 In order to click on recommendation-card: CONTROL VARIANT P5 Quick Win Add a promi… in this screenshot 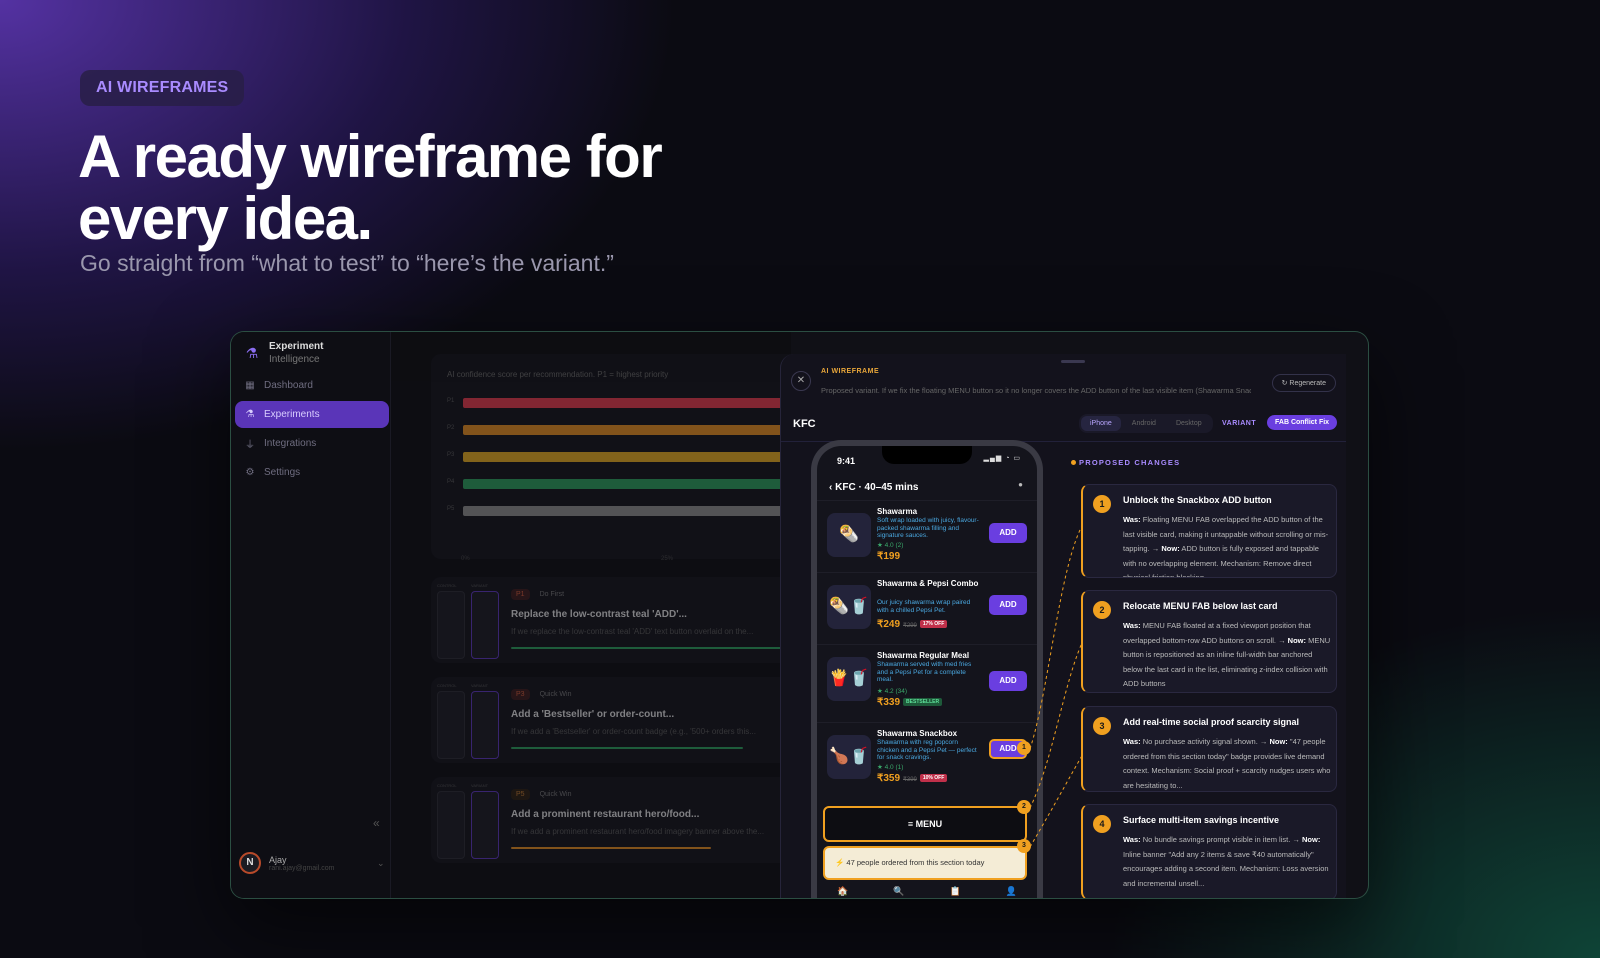, I will do `click(621, 820)`.